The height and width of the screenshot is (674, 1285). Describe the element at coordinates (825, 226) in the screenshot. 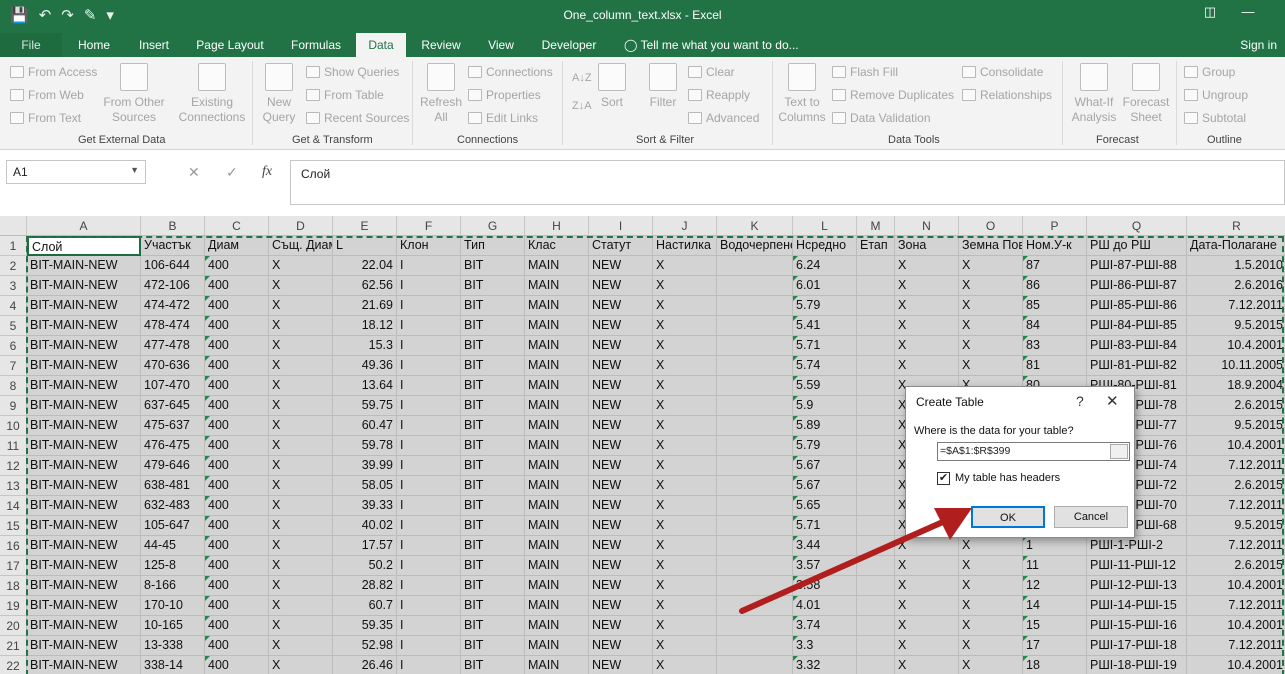

I see `column-header: L` at that location.